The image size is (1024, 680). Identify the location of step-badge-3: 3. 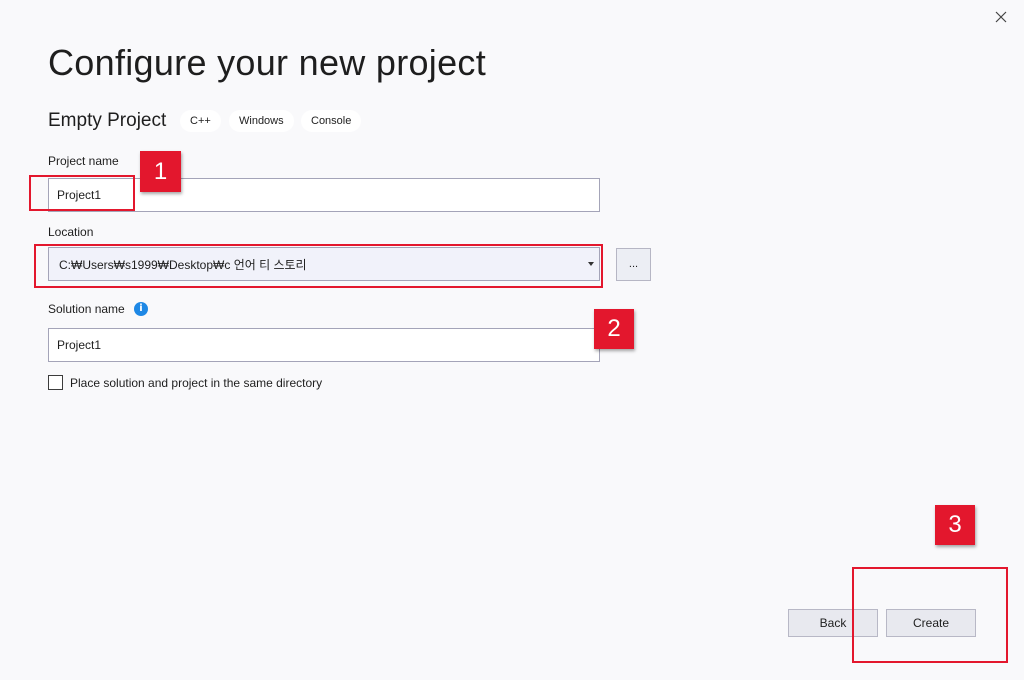
(955, 525).